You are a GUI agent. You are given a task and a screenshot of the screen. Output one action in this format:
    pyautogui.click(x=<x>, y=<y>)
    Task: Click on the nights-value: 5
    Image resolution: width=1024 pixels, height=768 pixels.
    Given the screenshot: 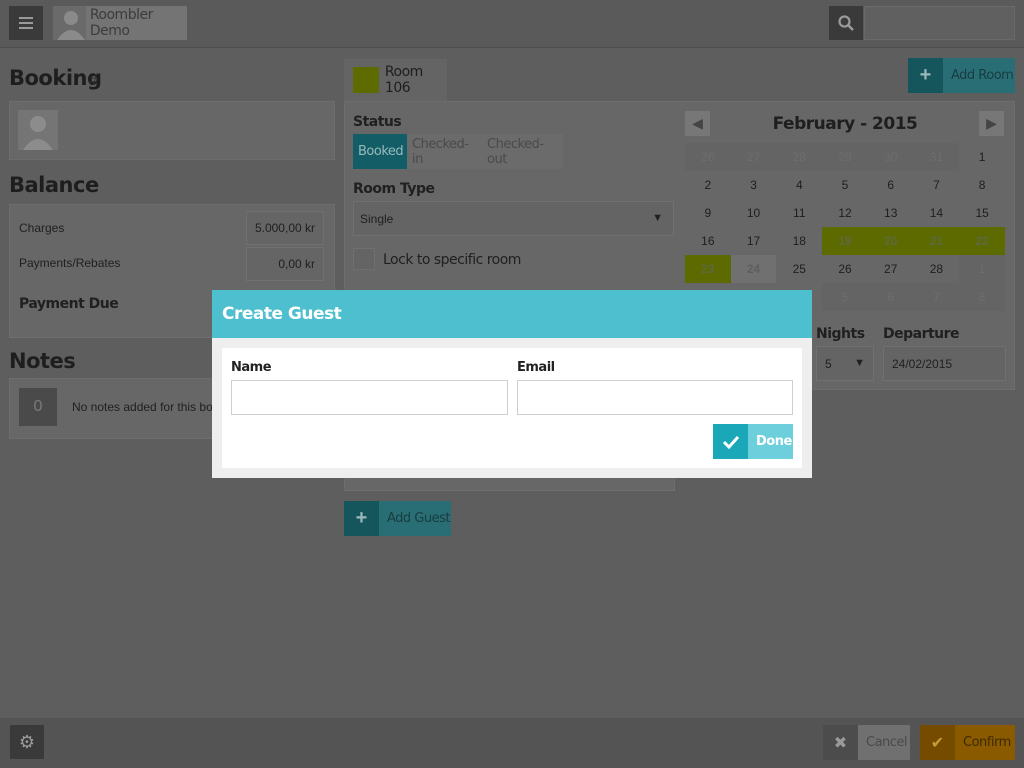 What is the action you would take?
    pyautogui.click(x=828, y=363)
    